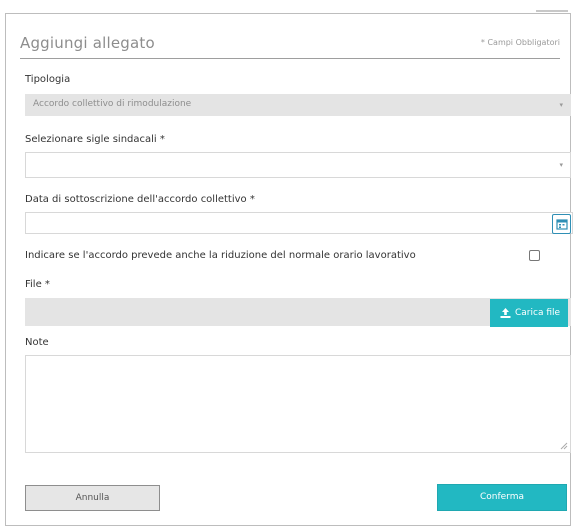 This screenshot has height=531, width=573. Describe the element at coordinates (564, 446) in the screenshot. I see `resize-handle-icon` at that location.